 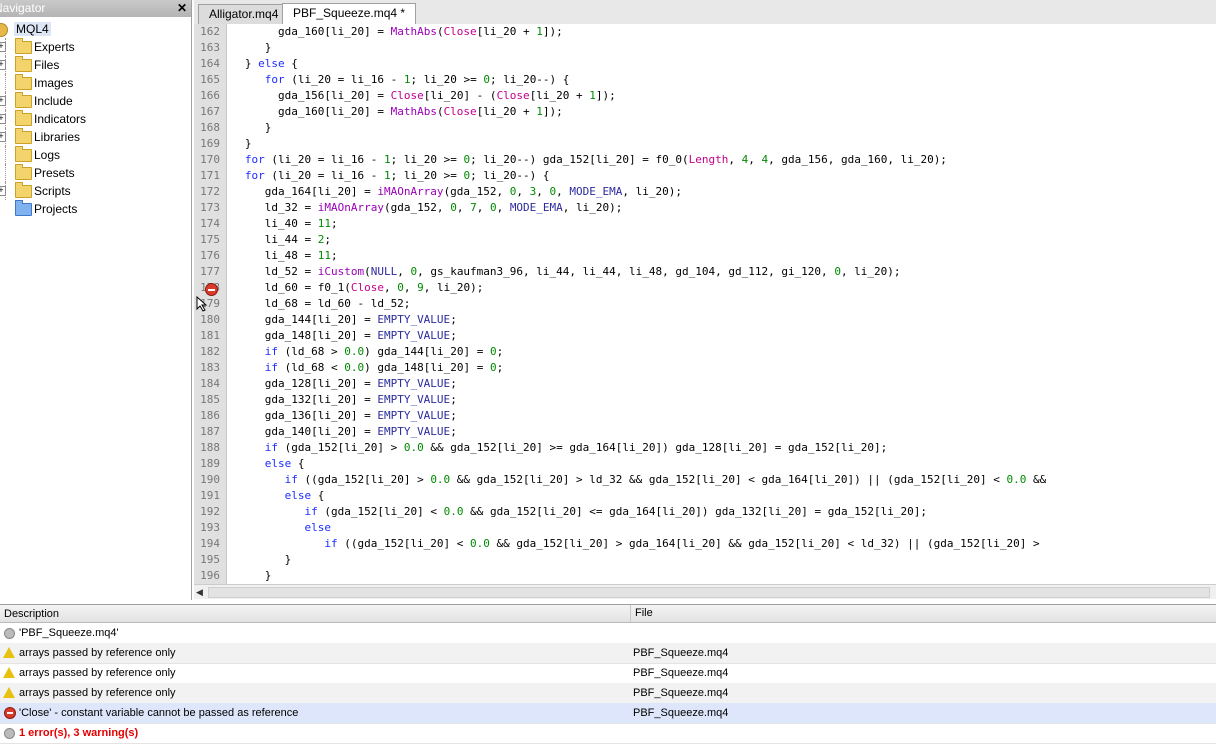 I want to click on line-number: 165, so click(x=210, y=79).